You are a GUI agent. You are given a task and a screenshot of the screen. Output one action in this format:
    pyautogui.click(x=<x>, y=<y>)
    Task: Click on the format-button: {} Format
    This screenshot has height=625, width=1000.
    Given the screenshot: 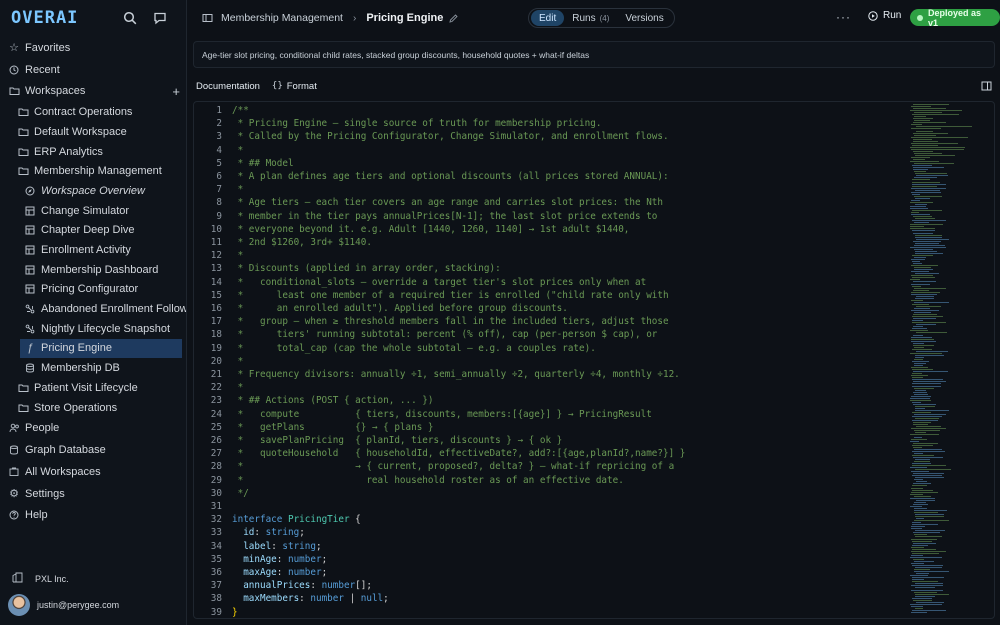 What is the action you would take?
    pyautogui.click(x=294, y=86)
    